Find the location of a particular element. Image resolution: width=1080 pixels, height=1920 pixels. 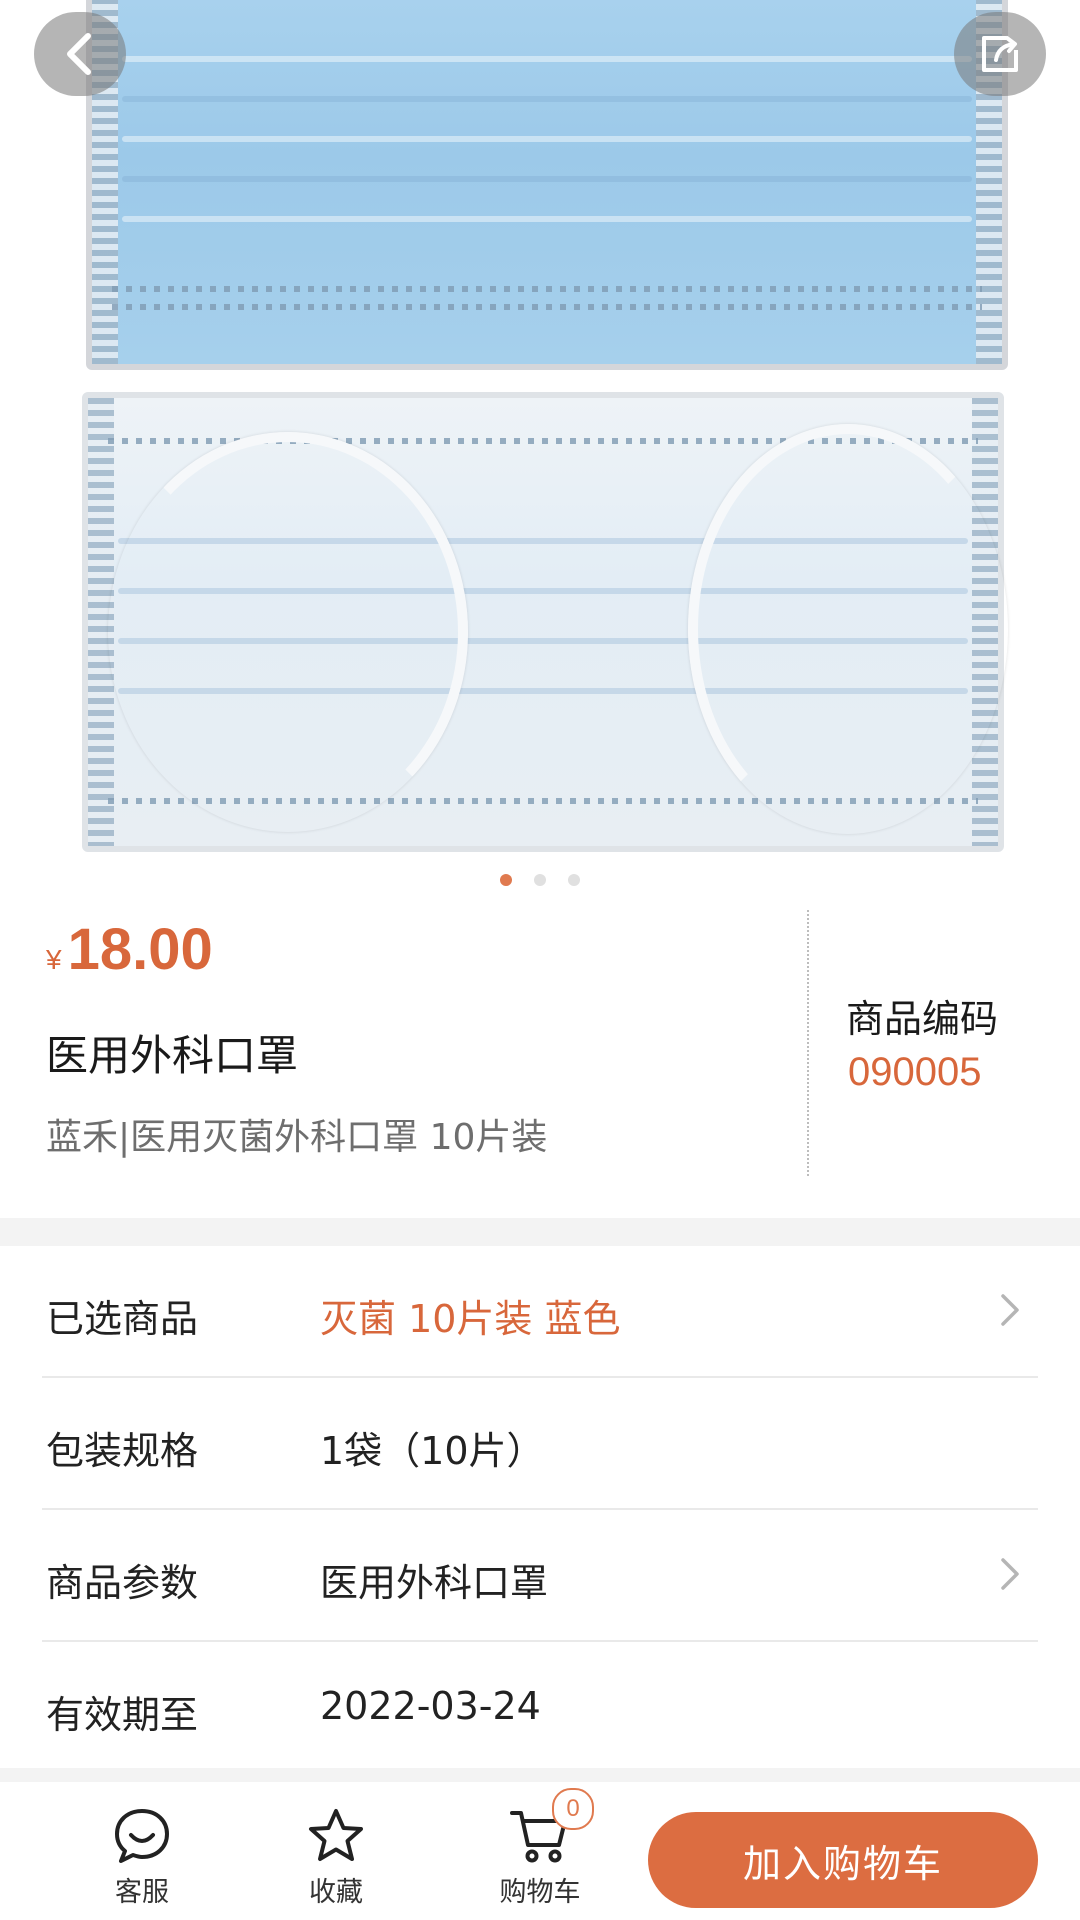

star-icon is located at coordinates (336, 1836).